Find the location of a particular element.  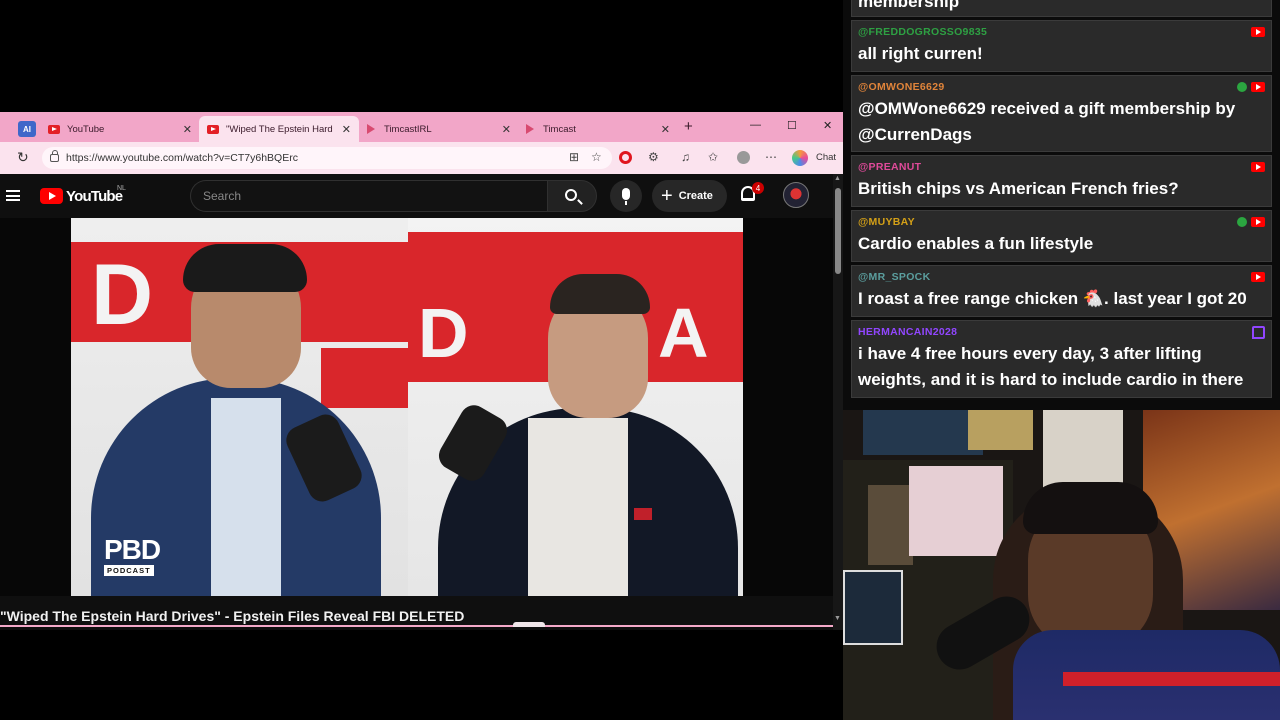

new-tab-icon: + is located at coordinates (688, 126).